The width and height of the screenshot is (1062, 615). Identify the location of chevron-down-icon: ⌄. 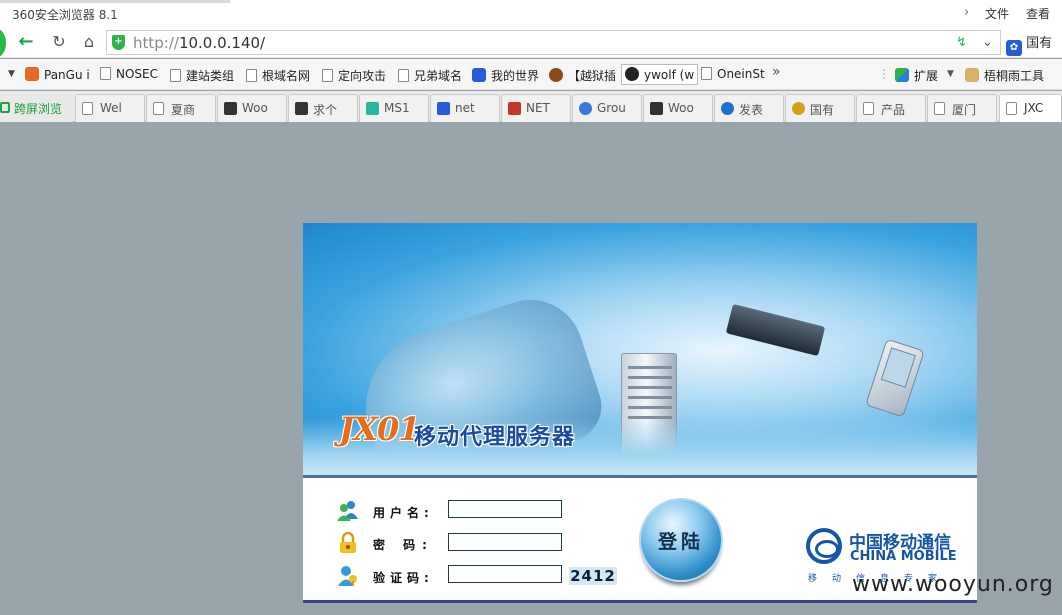
(987, 42).